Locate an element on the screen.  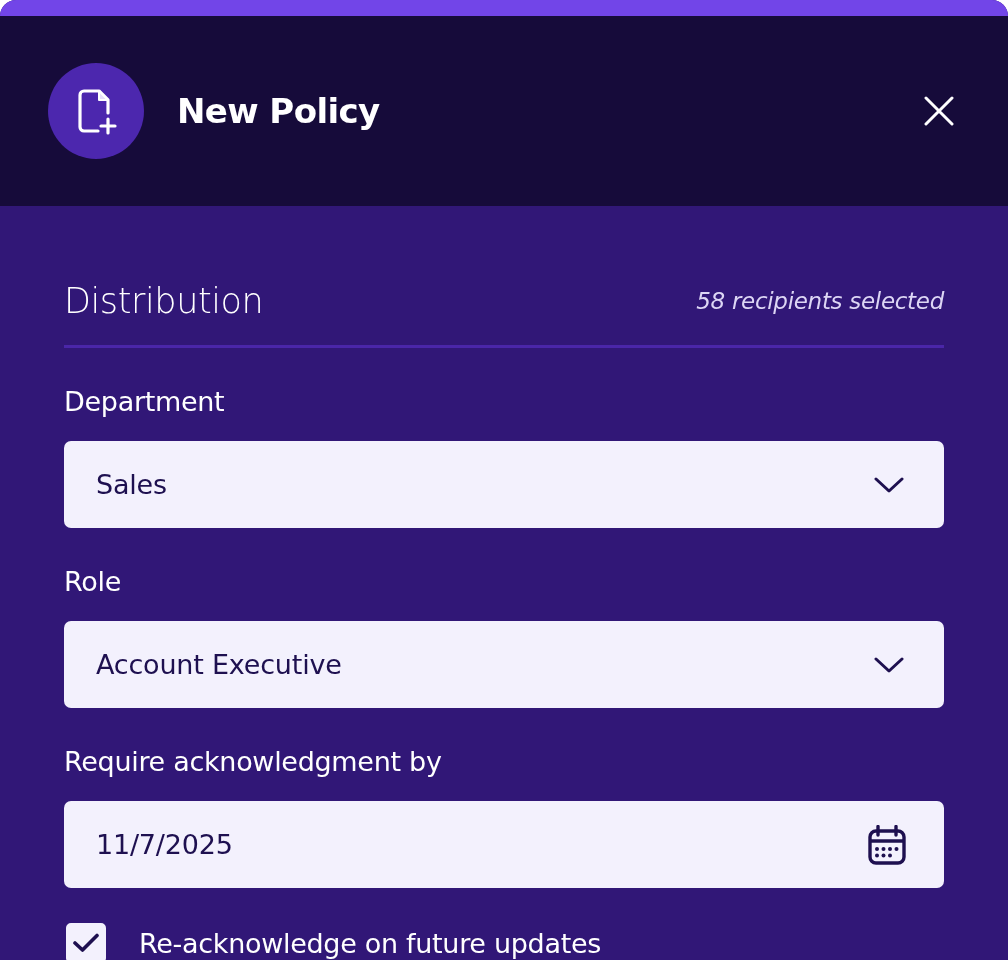
checkmark-icon is located at coordinates (86, 943).